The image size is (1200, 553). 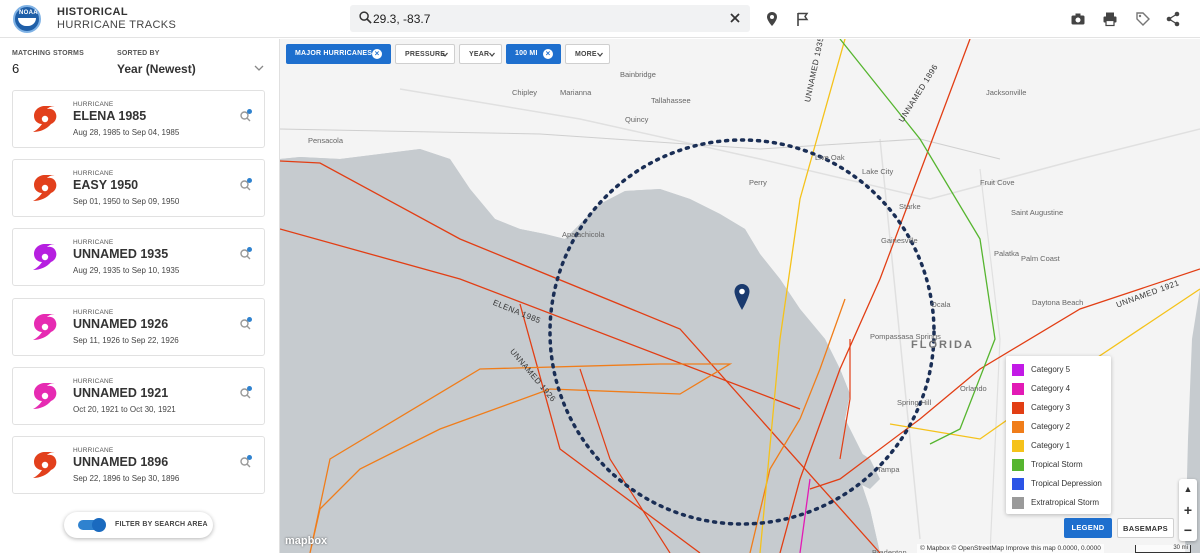 What do you see at coordinates (28, 13) in the screenshot?
I see `logo-text: NOAA` at bounding box center [28, 13].